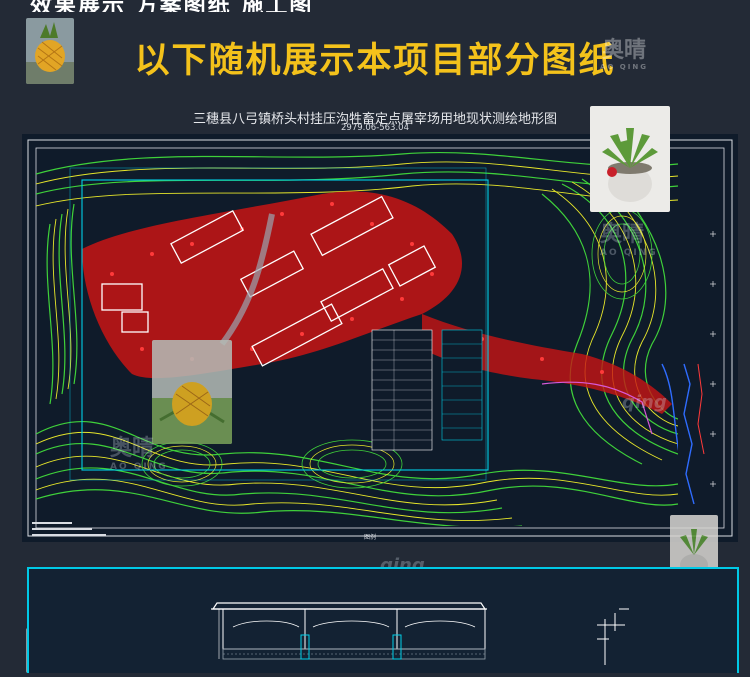 Image resolution: width=750 pixels, height=677 pixels. What do you see at coordinates (69, 529) in the screenshot?
I see `drawing-notes` at bounding box center [69, 529].